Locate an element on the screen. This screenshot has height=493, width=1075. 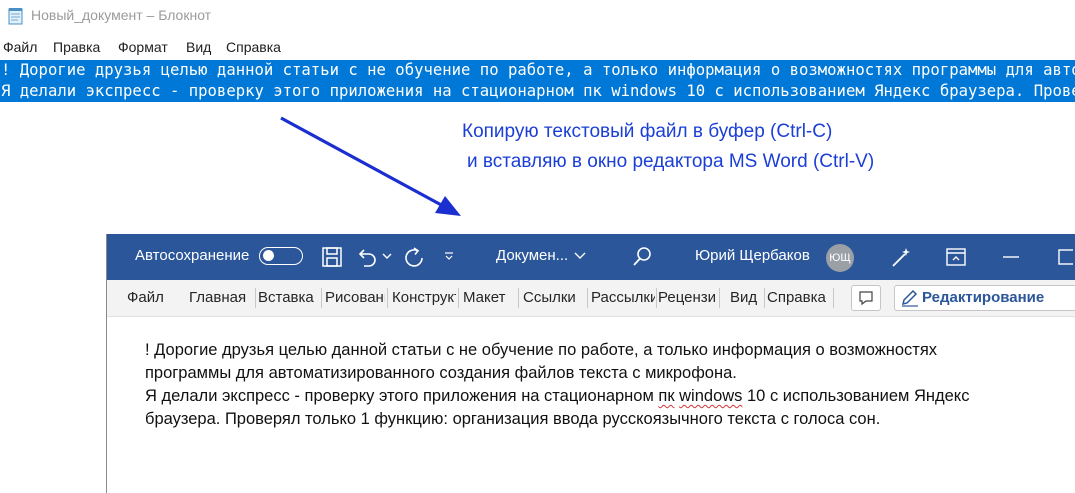
annotation-arrow-icon is located at coordinates (370, 166).